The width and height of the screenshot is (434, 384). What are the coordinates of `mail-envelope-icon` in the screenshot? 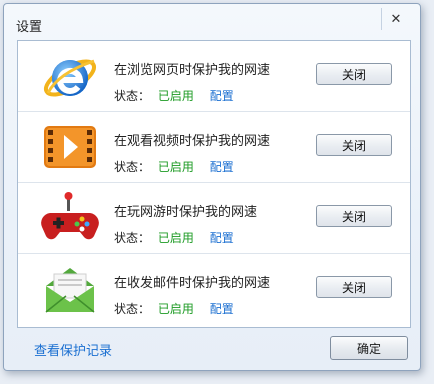 It's located at (70, 290).